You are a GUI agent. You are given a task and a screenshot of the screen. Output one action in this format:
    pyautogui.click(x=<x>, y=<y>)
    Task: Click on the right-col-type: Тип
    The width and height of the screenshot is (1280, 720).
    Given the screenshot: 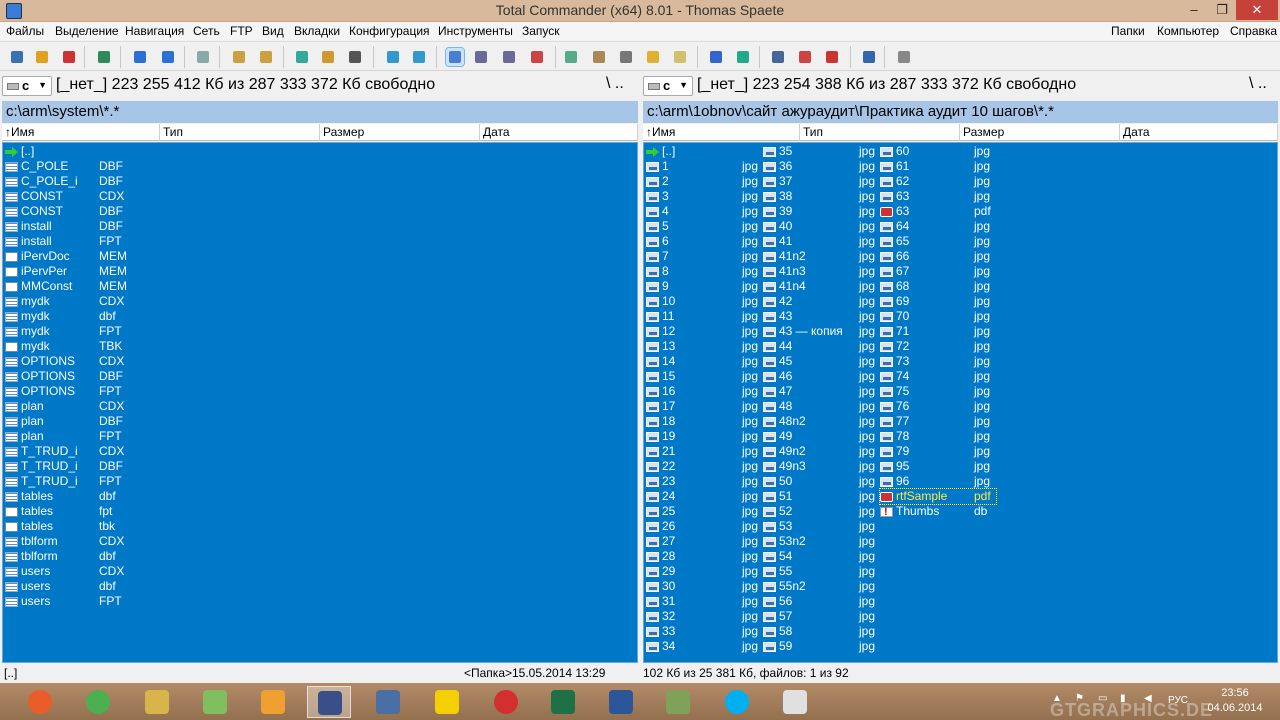 What is the action you would take?
    pyautogui.click(x=880, y=132)
    